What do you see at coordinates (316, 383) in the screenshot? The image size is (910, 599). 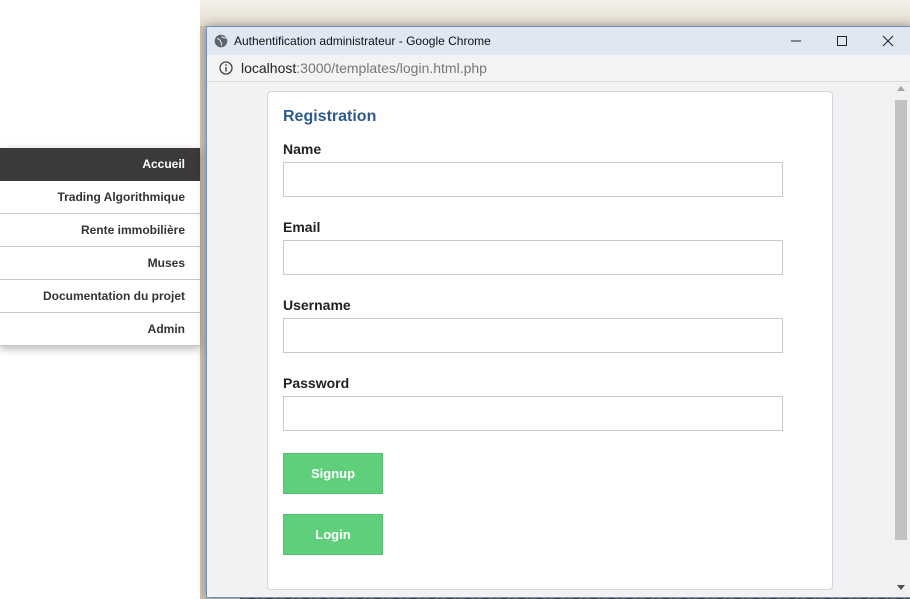 I see `password-label: Password` at bounding box center [316, 383].